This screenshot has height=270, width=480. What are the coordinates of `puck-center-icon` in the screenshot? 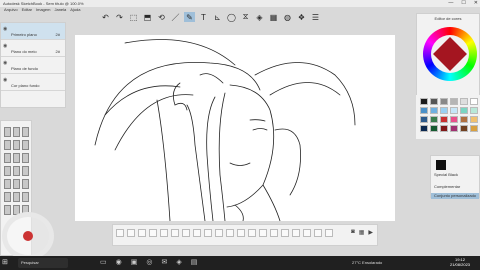 It's located at (28, 236).